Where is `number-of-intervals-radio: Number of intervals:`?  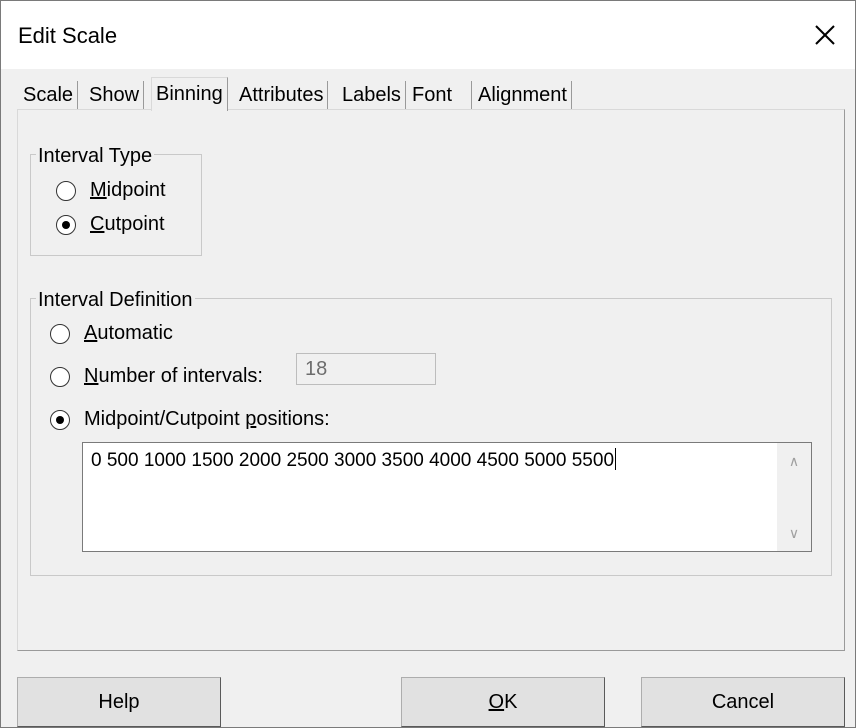
number-of-intervals-radio: Number of intervals: is located at coordinates (156, 376).